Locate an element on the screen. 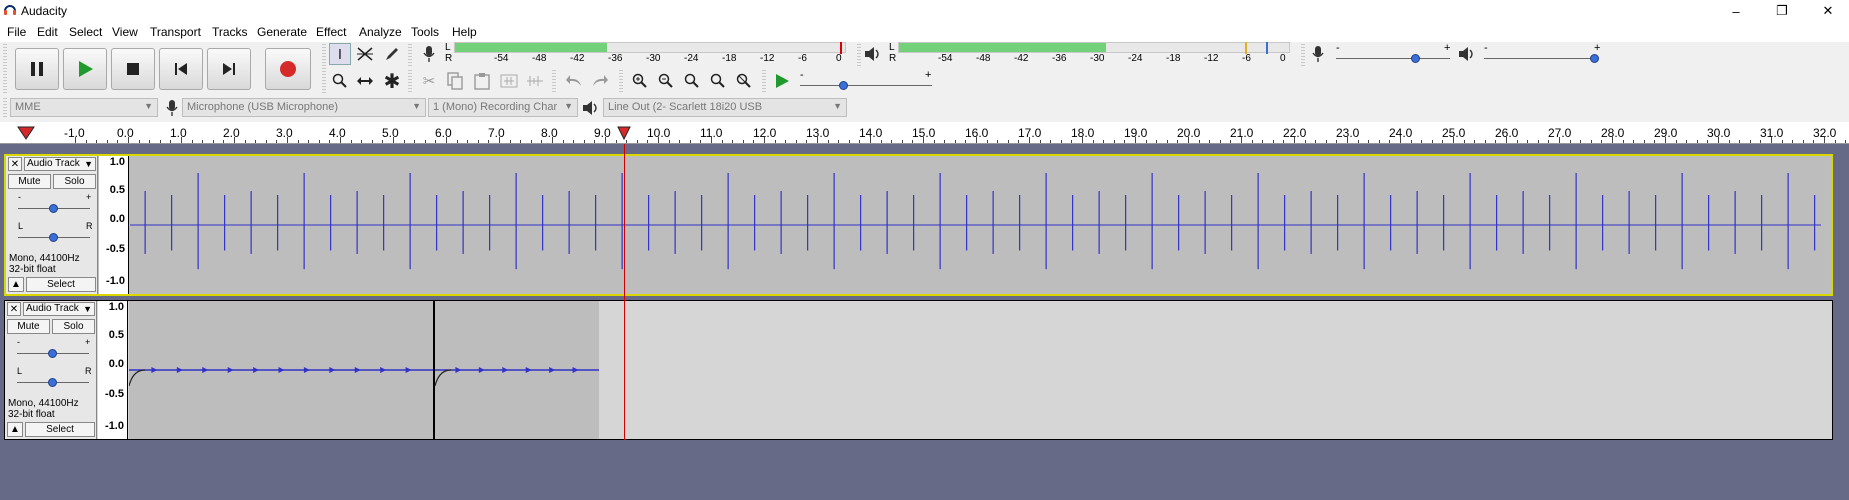 This screenshot has width=1849, height=500. play-button is located at coordinates (85, 69).